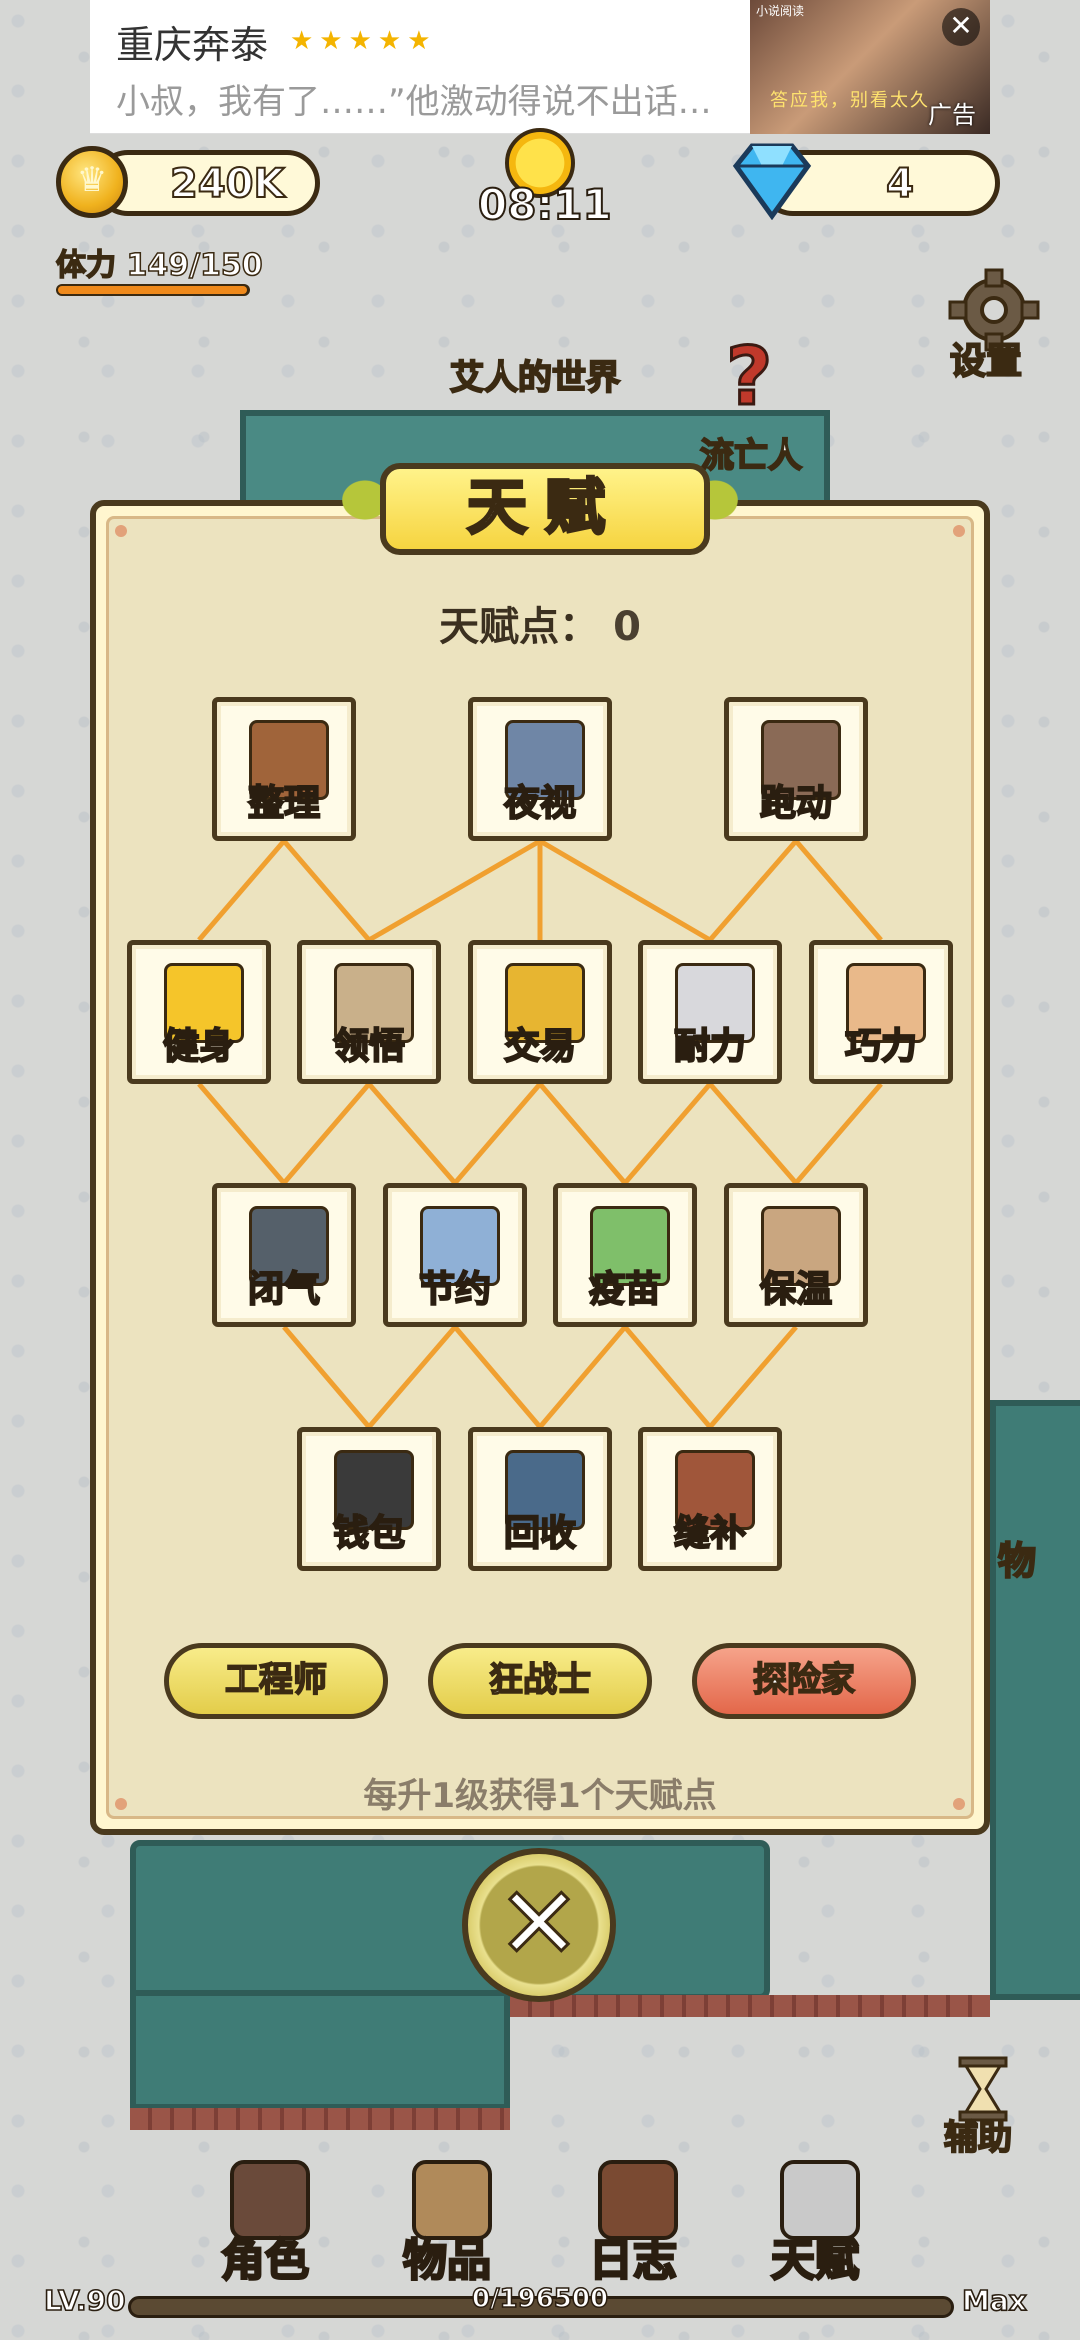 This screenshot has height=2340, width=1080. I want to click on crown-coin-icon: ♛, so click(92, 182).